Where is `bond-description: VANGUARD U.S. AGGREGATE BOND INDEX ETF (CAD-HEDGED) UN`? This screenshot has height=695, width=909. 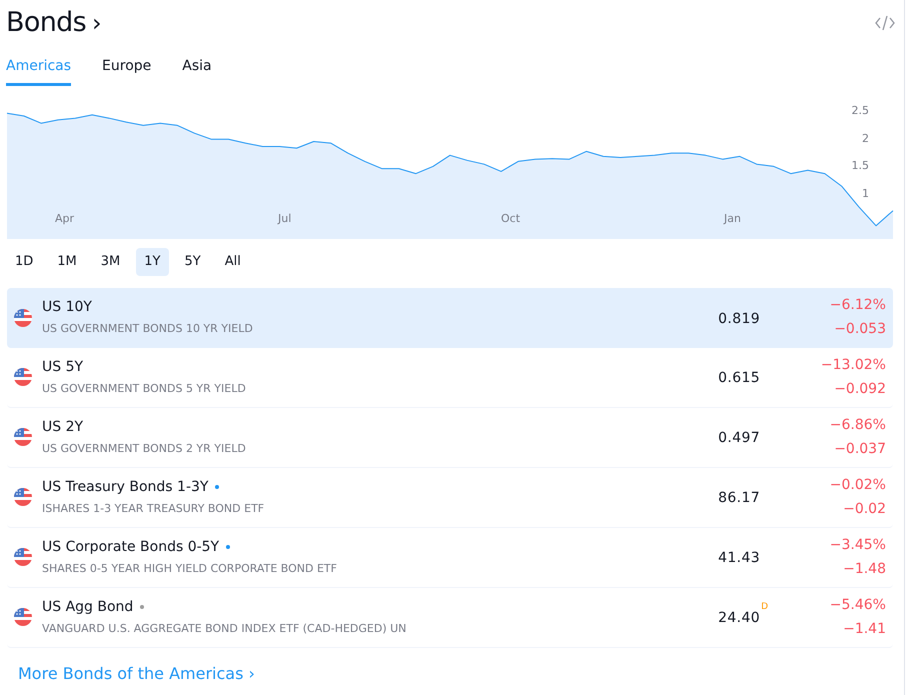
bond-description: VANGUARD U.S. AGGREGATE BOND INDEX ETF (CAD-HEDGED) UN is located at coordinates (225, 628).